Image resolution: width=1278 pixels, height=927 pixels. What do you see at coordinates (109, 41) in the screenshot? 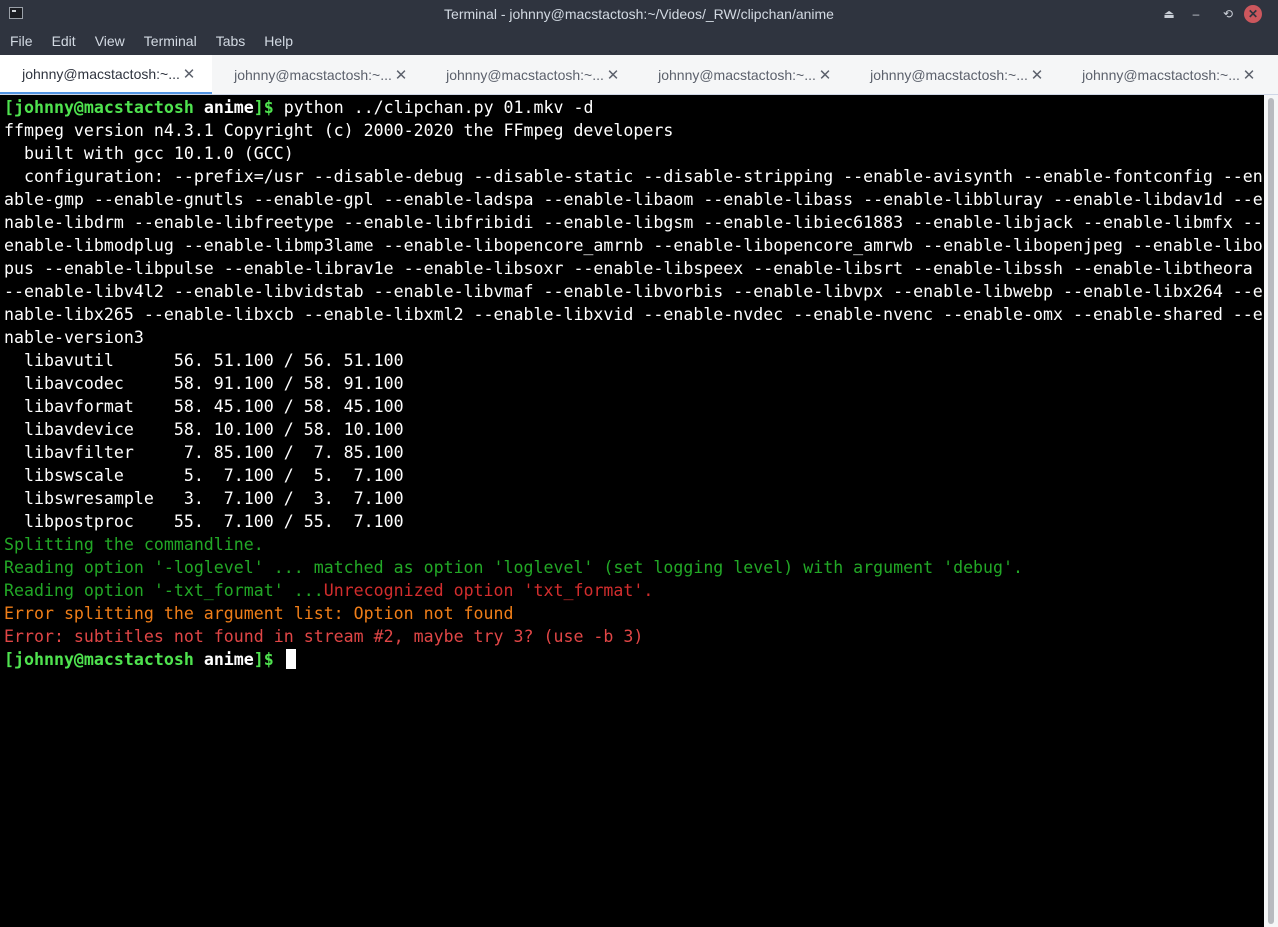
I see `menu-view: View` at bounding box center [109, 41].